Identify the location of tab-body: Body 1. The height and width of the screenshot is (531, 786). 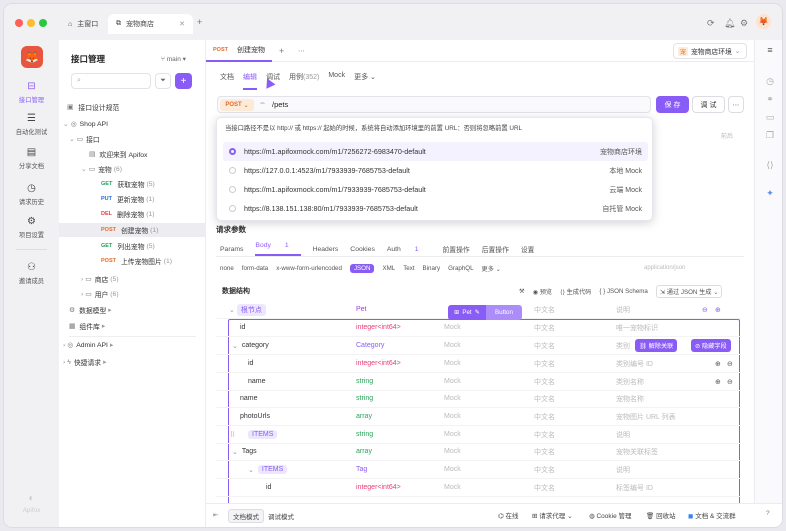
(278, 249).